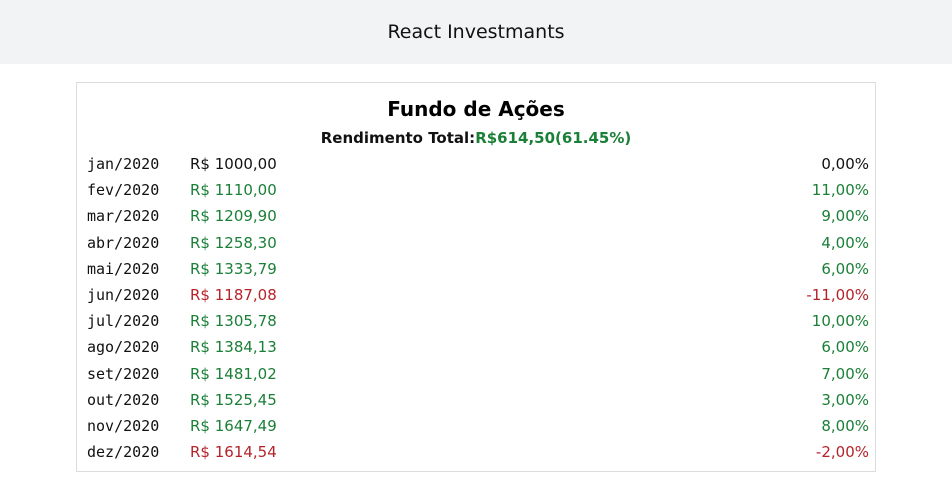 This screenshot has height=480, width=952. I want to click on list-item: jan/2020 R$ 1000,00 0,00%, so click(478, 166).